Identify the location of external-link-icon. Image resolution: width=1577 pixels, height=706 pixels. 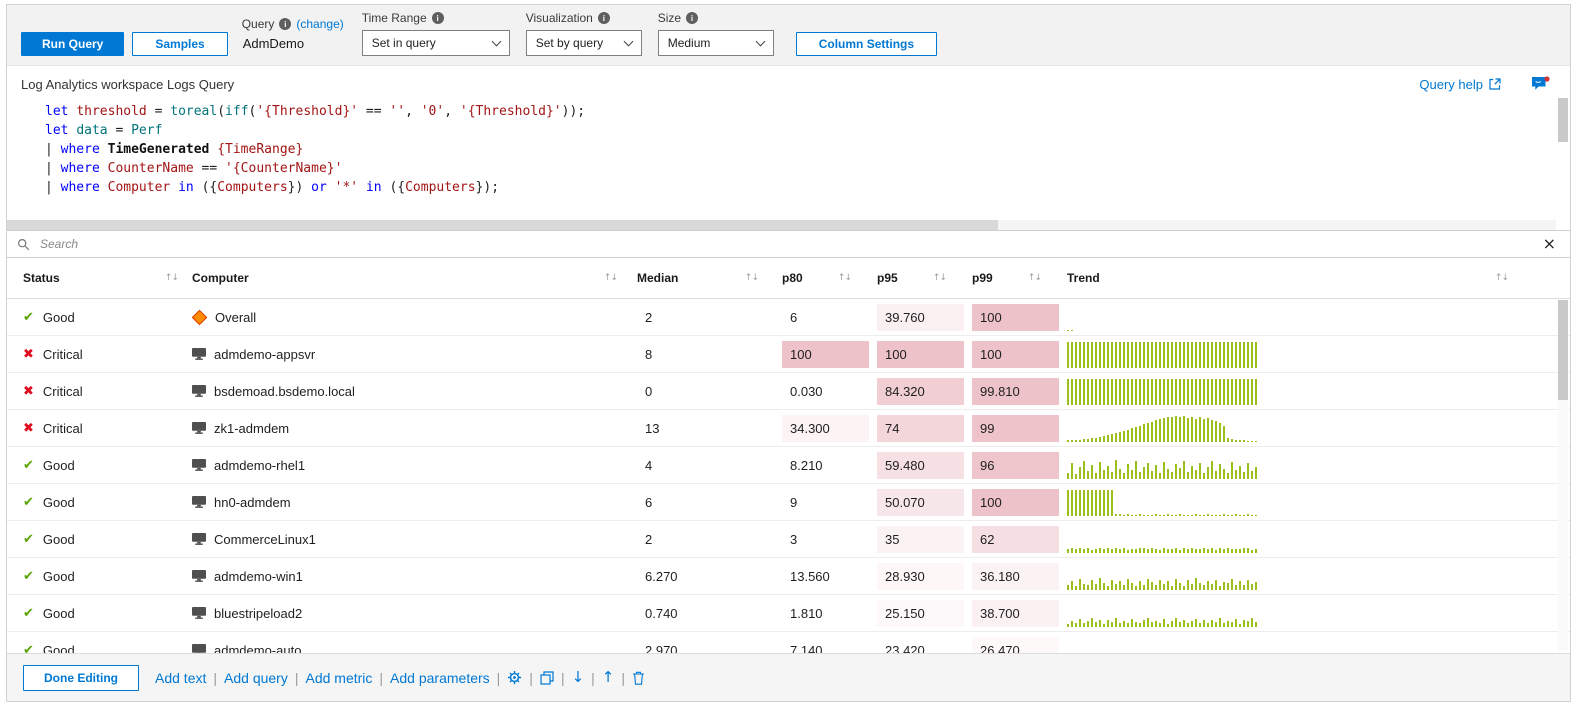
(1495, 84).